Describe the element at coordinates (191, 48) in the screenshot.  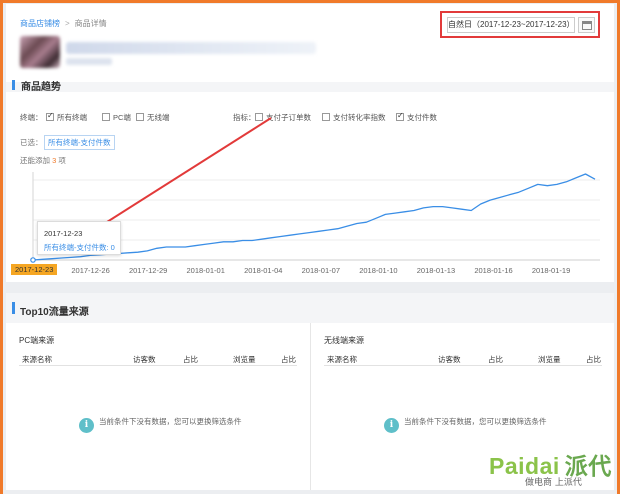
I see `product-title-redacted` at that location.